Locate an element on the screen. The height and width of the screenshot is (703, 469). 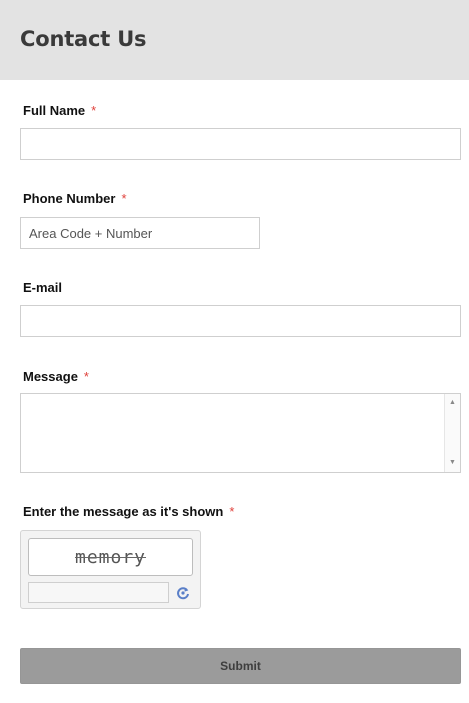
message-textarea is located at coordinates (240, 433).